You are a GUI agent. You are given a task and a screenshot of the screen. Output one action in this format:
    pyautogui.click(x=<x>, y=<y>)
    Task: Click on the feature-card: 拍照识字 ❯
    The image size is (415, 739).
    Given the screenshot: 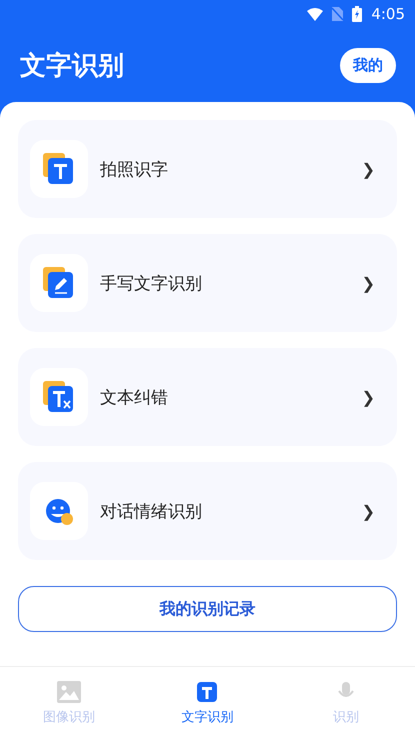 What is the action you would take?
    pyautogui.click(x=207, y=169)
    